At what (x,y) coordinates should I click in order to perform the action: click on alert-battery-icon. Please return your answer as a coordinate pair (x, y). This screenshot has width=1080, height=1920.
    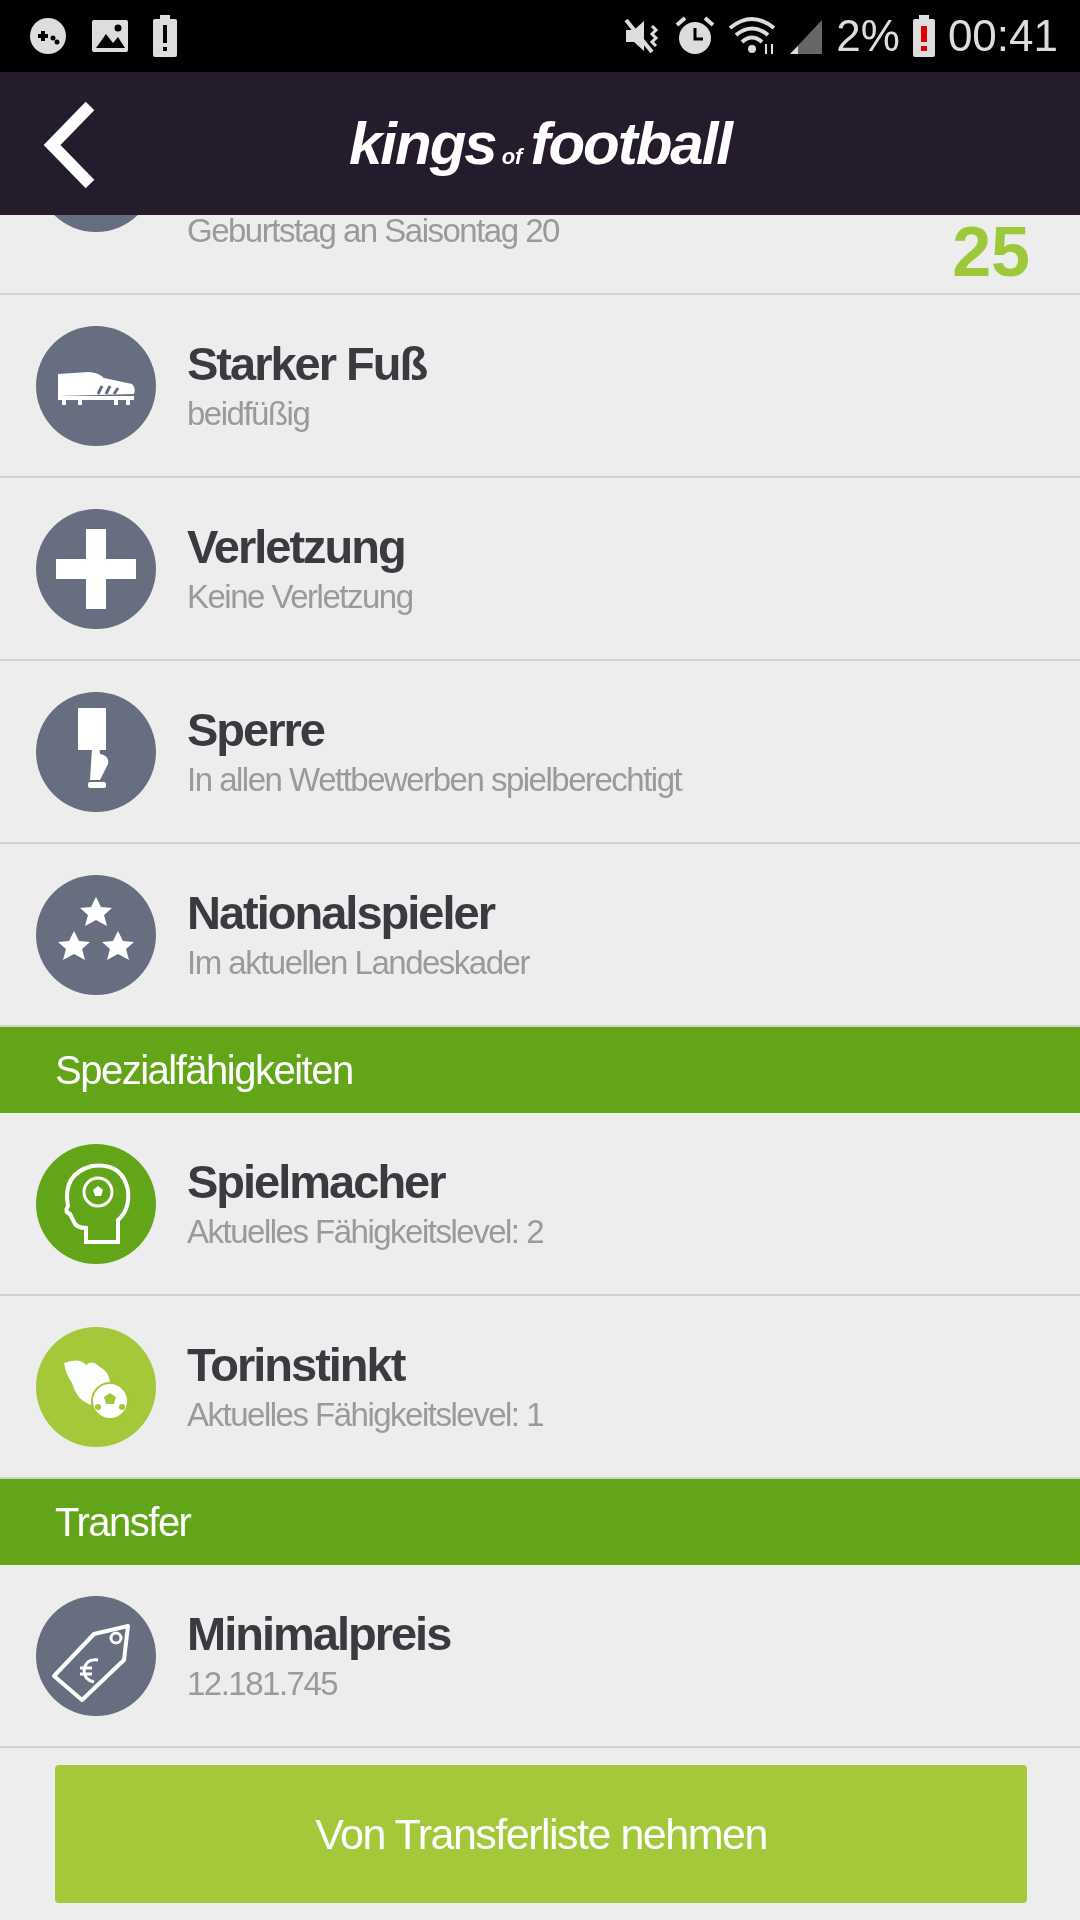
    Looking at the image, I should click on (165, 36).